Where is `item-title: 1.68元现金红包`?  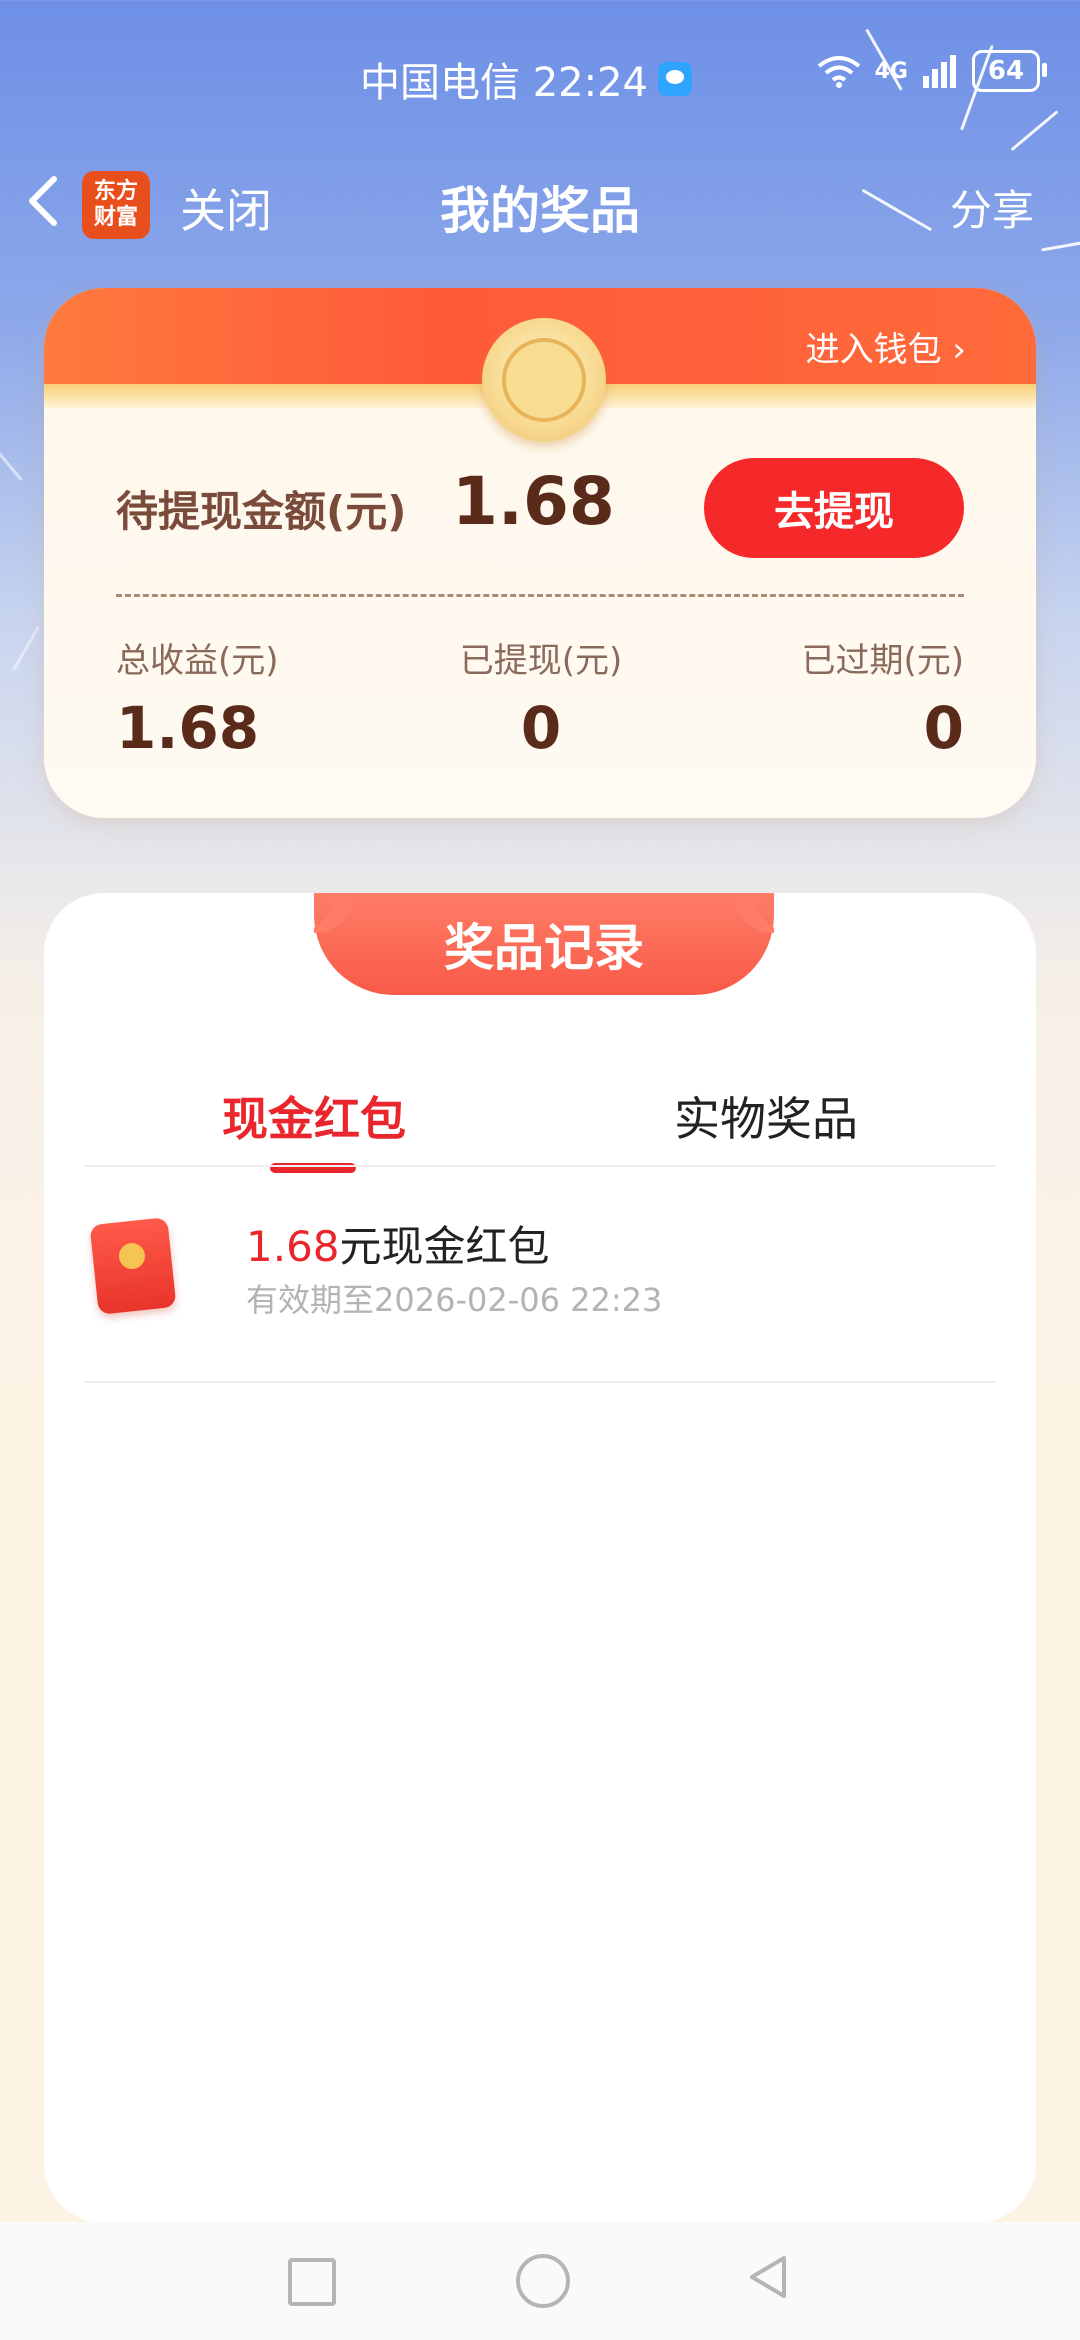
item-title: 1.68元现金红包 is located at coordinates (398, 1243).